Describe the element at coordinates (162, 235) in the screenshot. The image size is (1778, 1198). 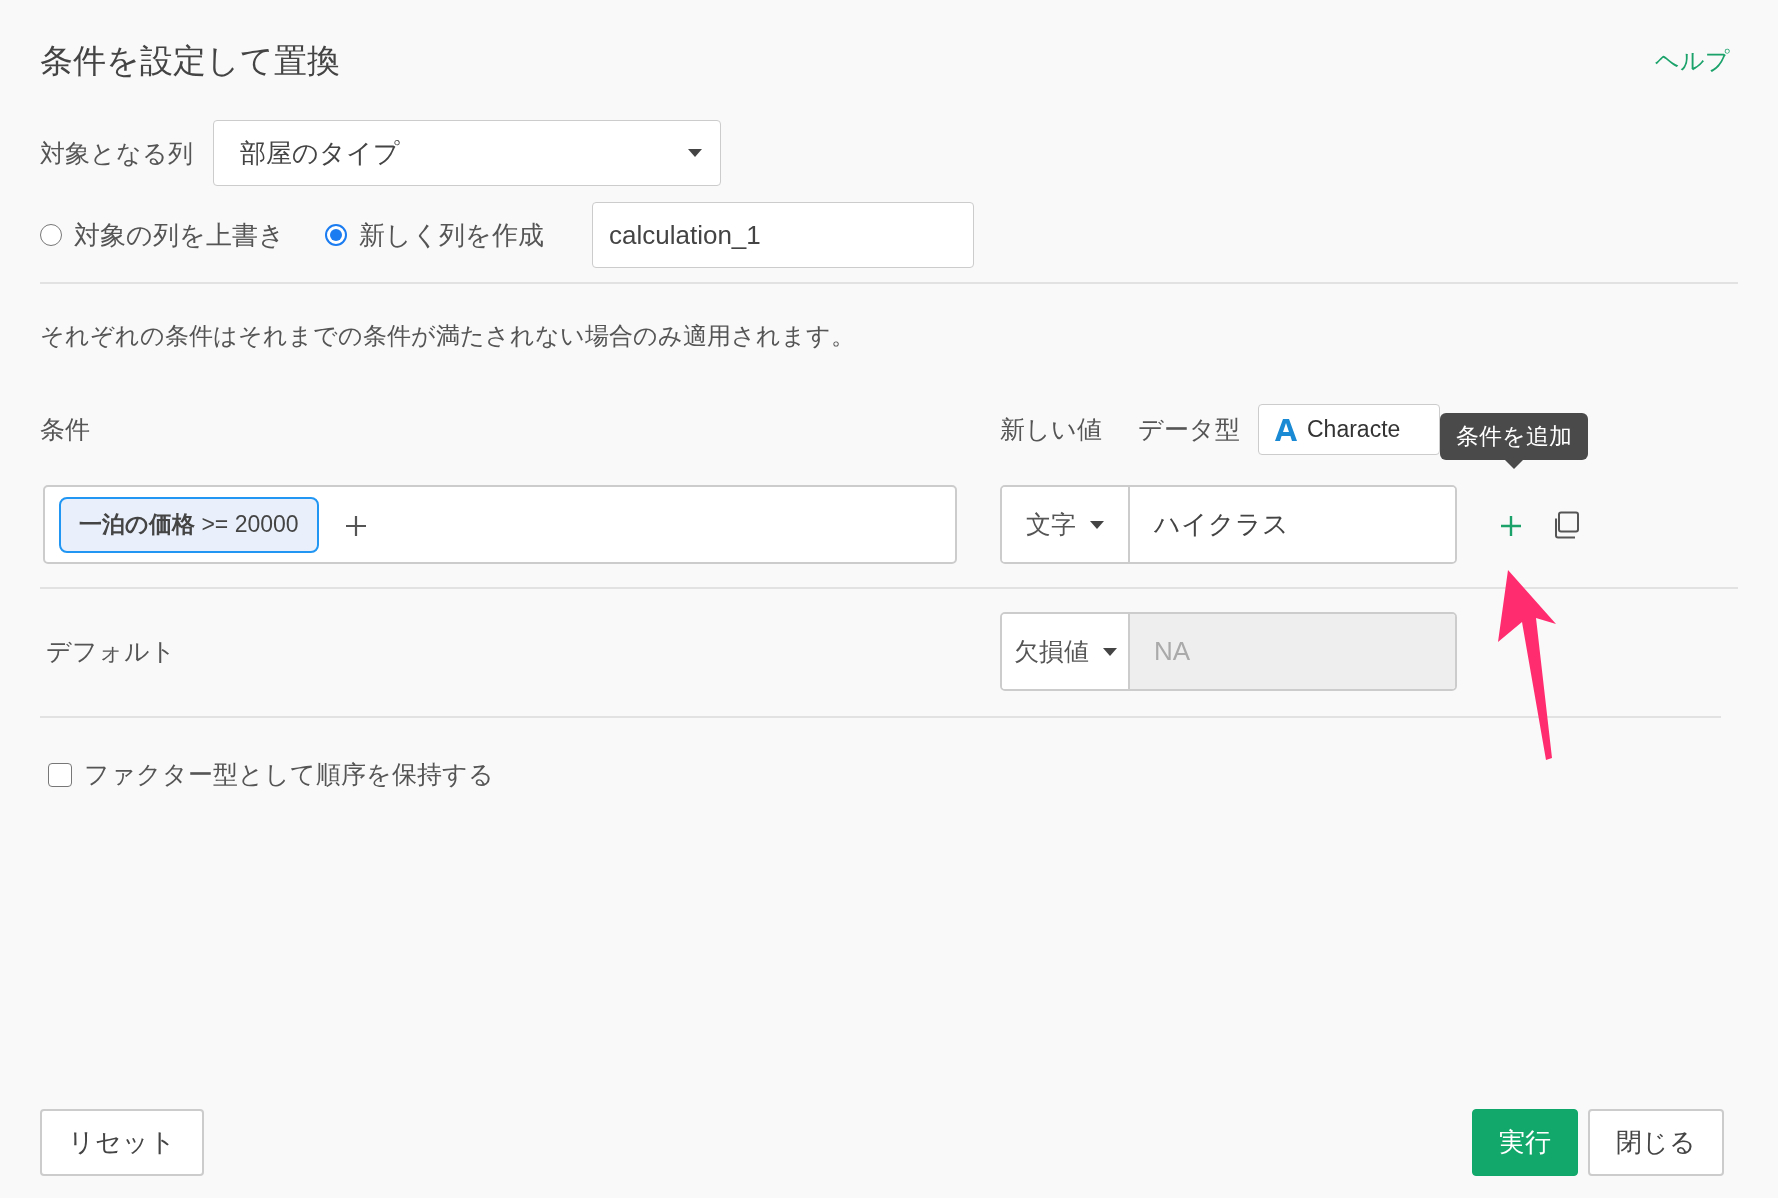
I see `radio-option: 対象の列を上書き` at that location.